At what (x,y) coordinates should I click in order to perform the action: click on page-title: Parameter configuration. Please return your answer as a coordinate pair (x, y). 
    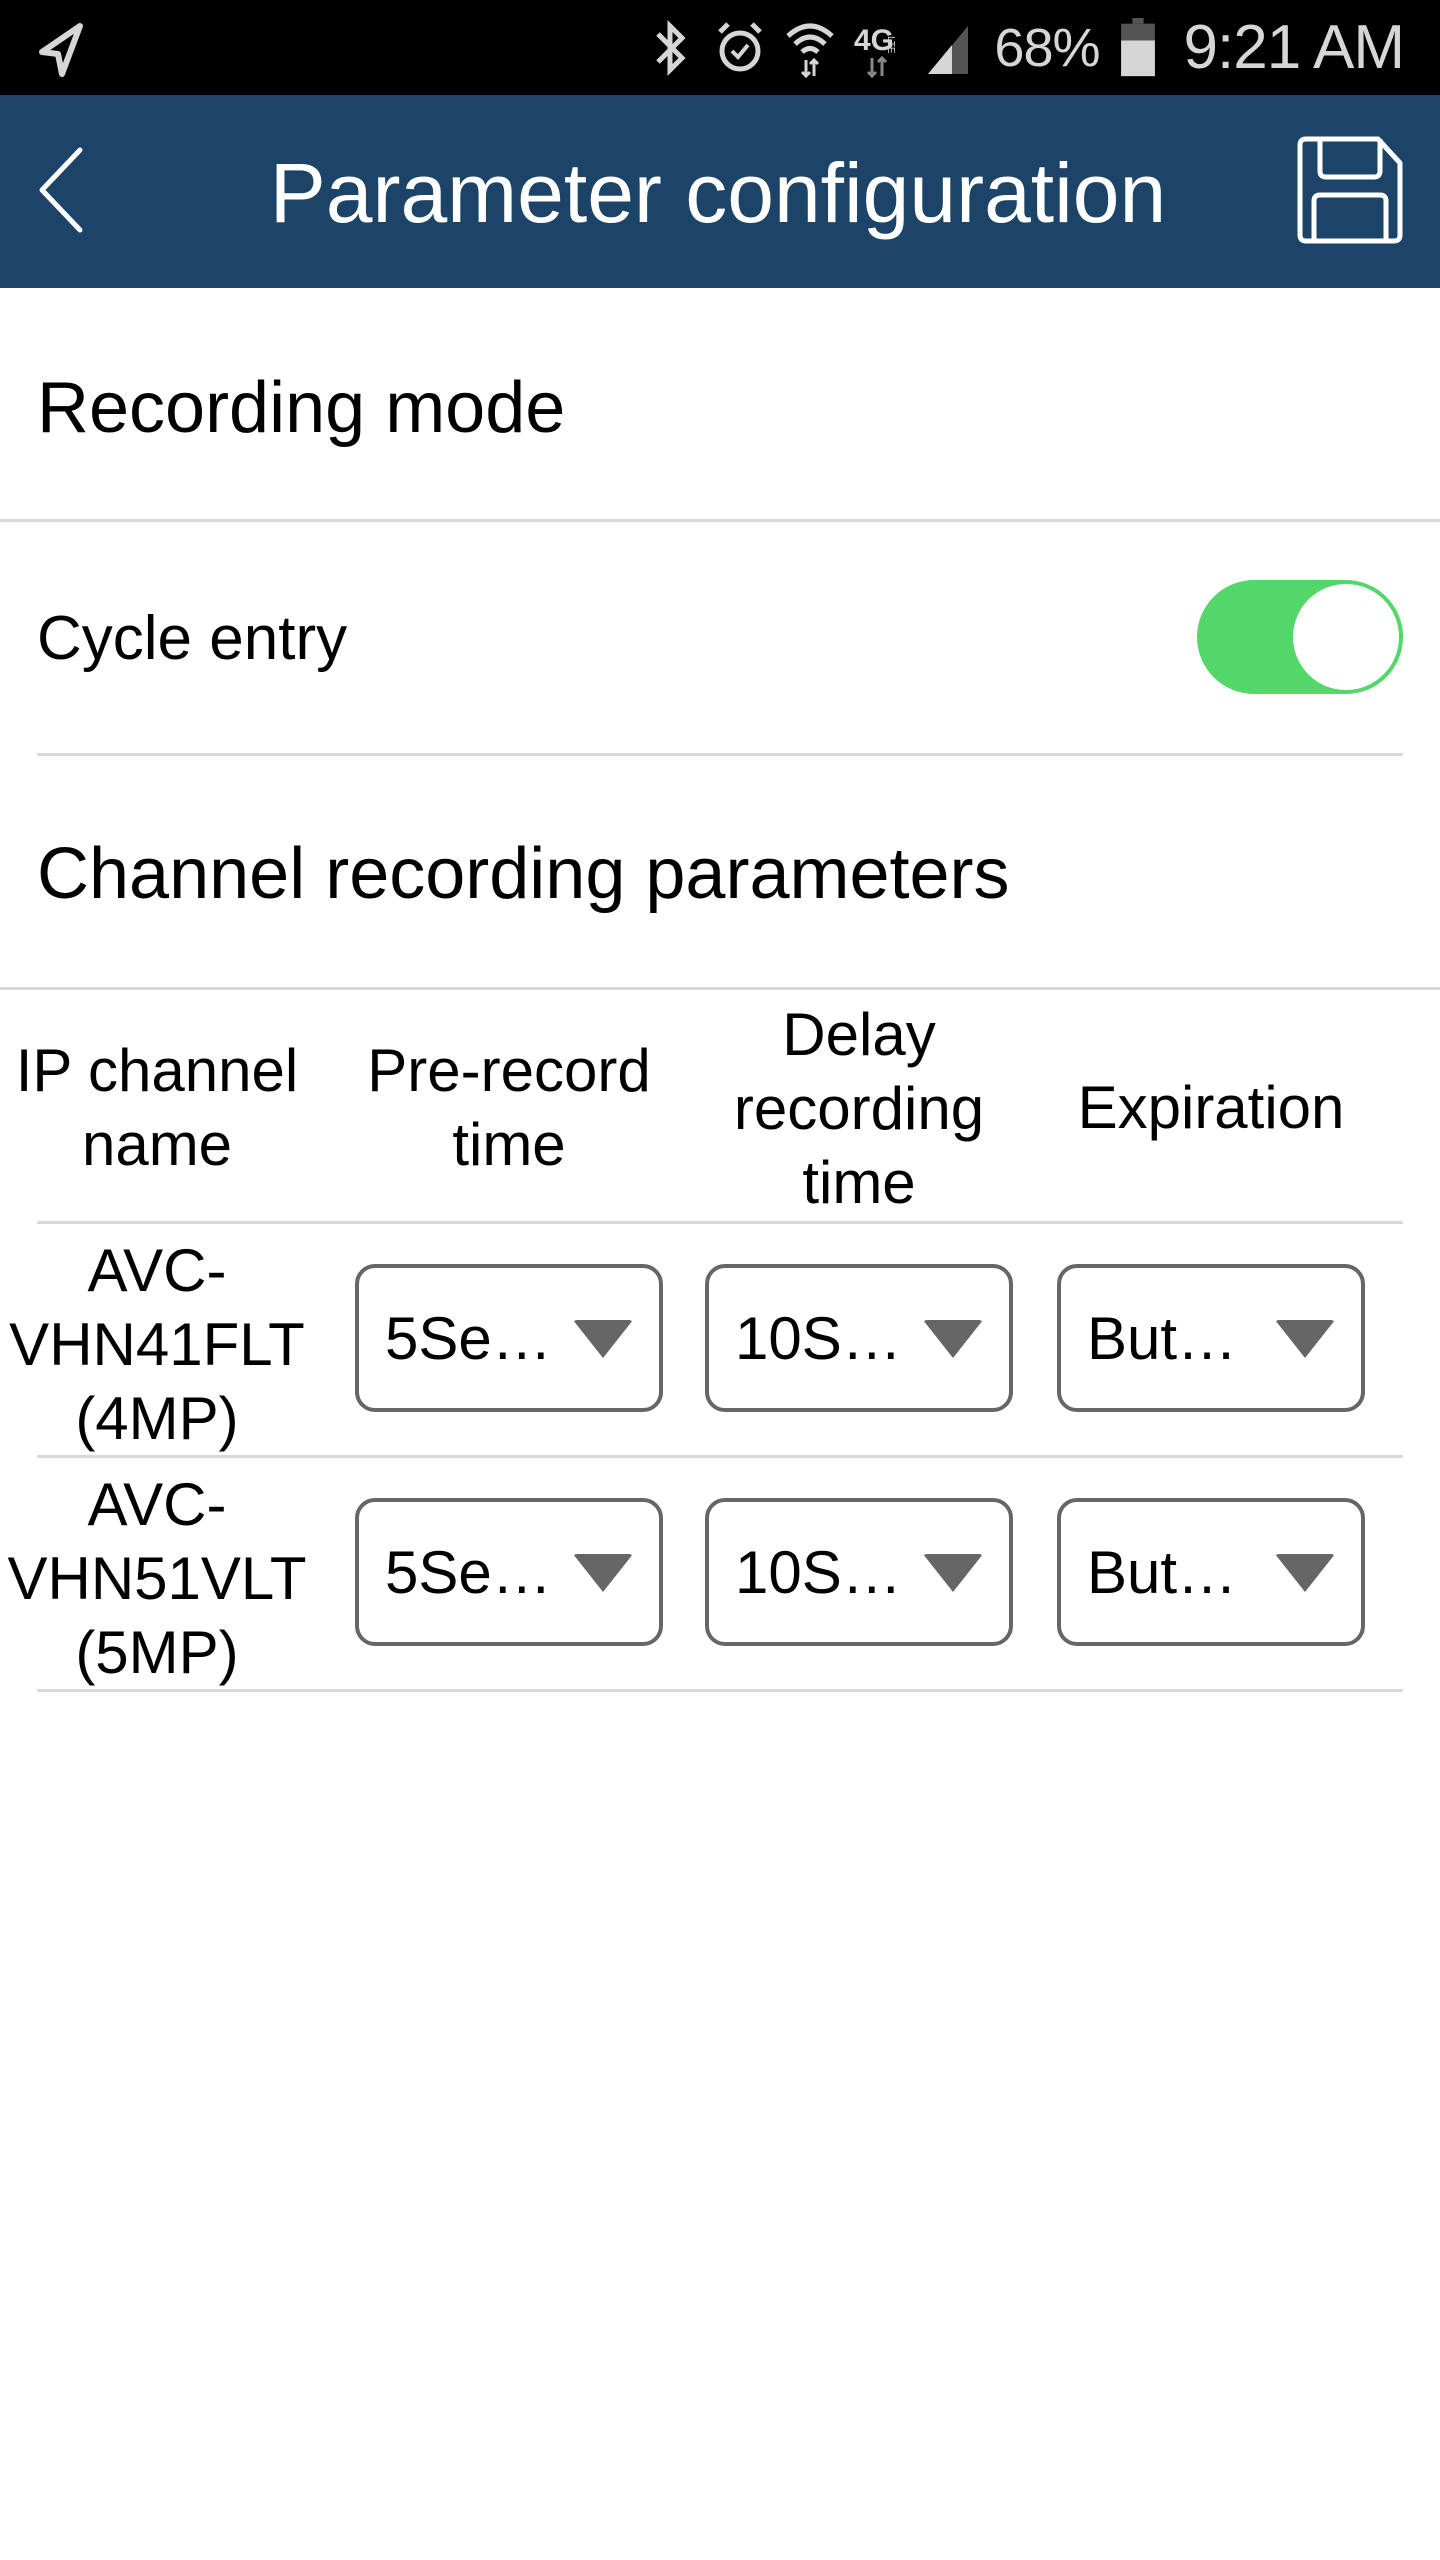
    Looking at the image, I should click on (720, 193).